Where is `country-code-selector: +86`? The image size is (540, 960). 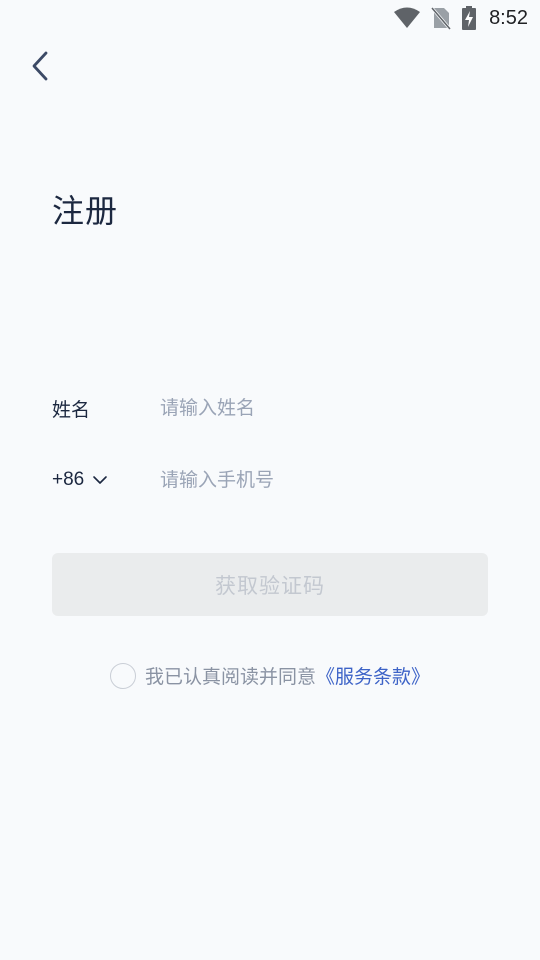 country-code-selector: +86 is located at coordinates (106, 480).